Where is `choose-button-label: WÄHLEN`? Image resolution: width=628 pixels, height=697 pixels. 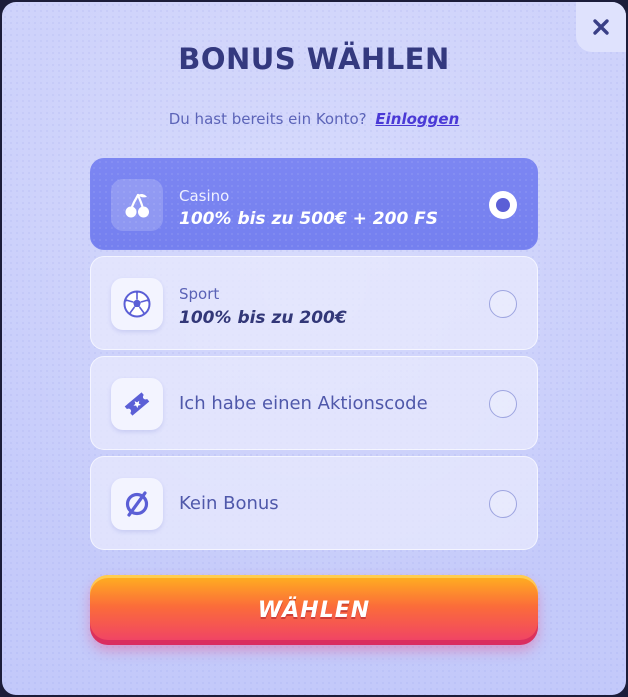 choose-button-label: WÄHLEN is located at coordinates (314, 610).